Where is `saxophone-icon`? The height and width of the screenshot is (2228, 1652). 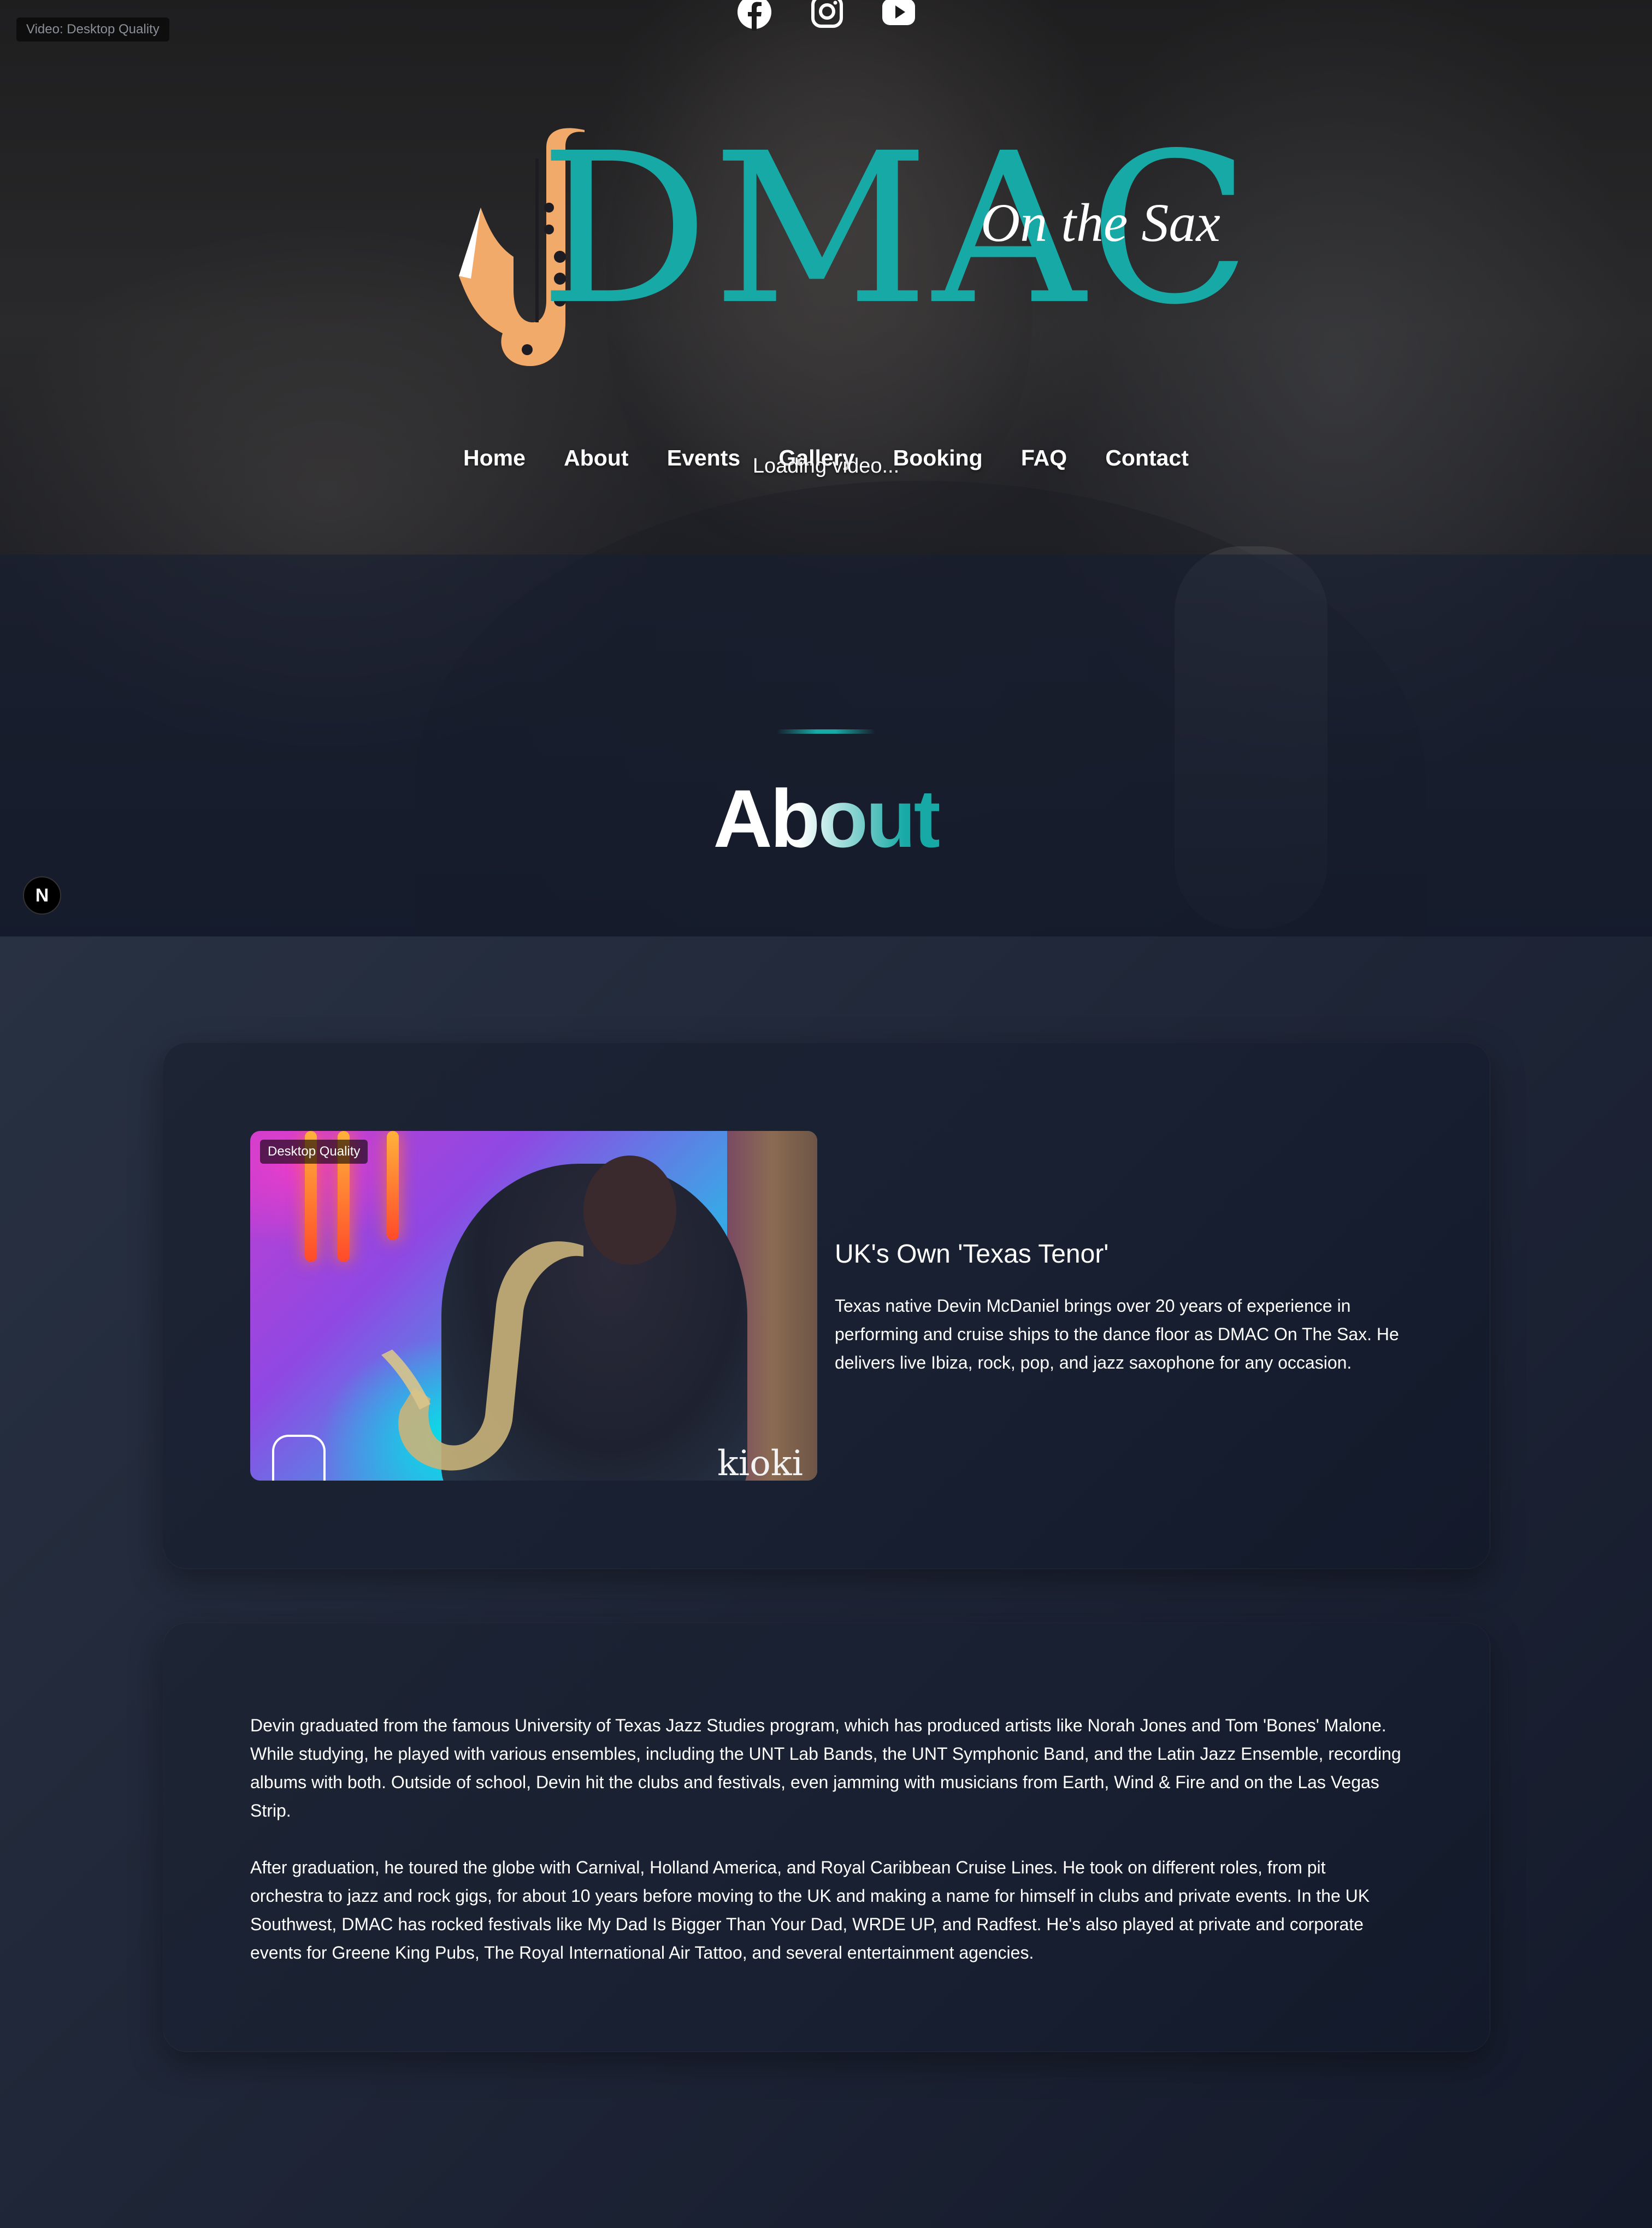 saxophone-icon is located at coordinates (482, 1356).